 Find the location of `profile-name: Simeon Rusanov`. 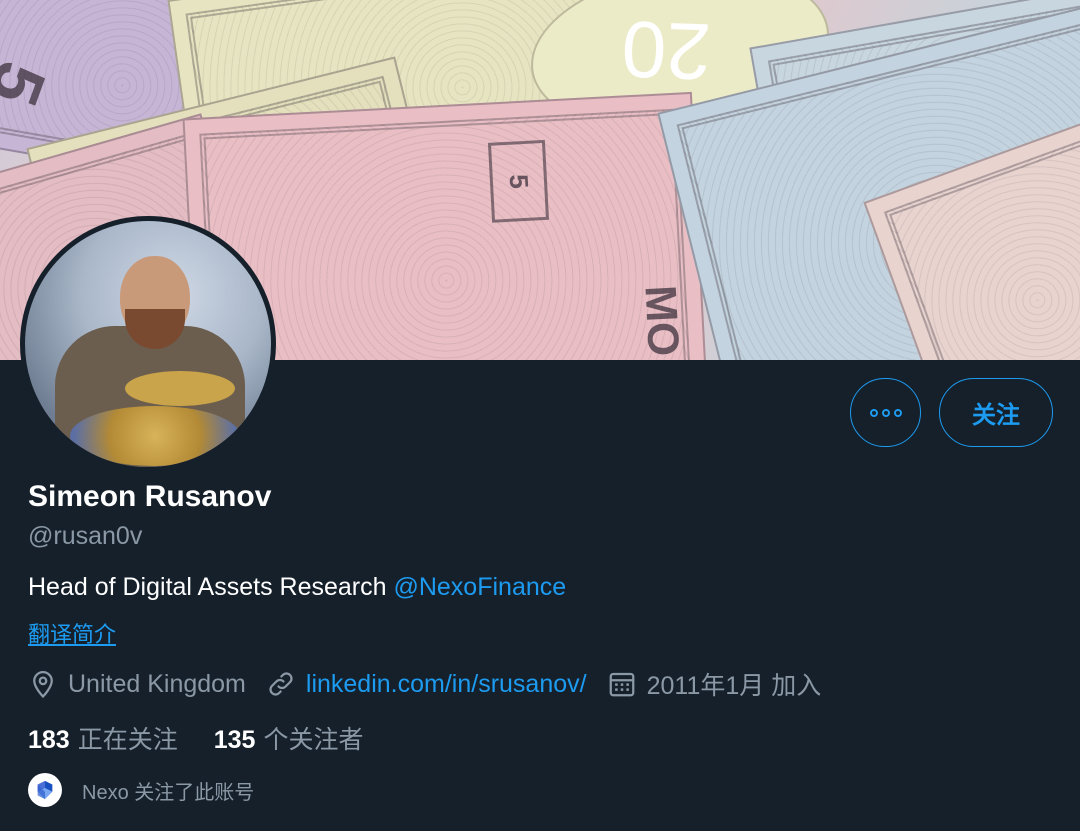

profile-name: Simeon Rusanov is located at coordinates (150, 496).